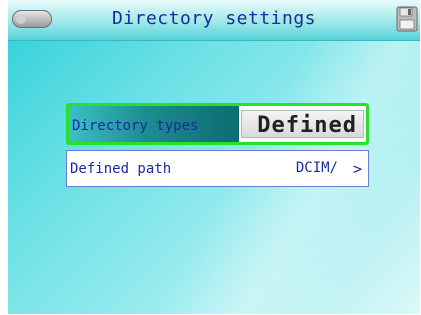 This screenshot has height=315, width=421. I want to click on setting-row-directory-types: Directory types Defined, so click(217, 124).